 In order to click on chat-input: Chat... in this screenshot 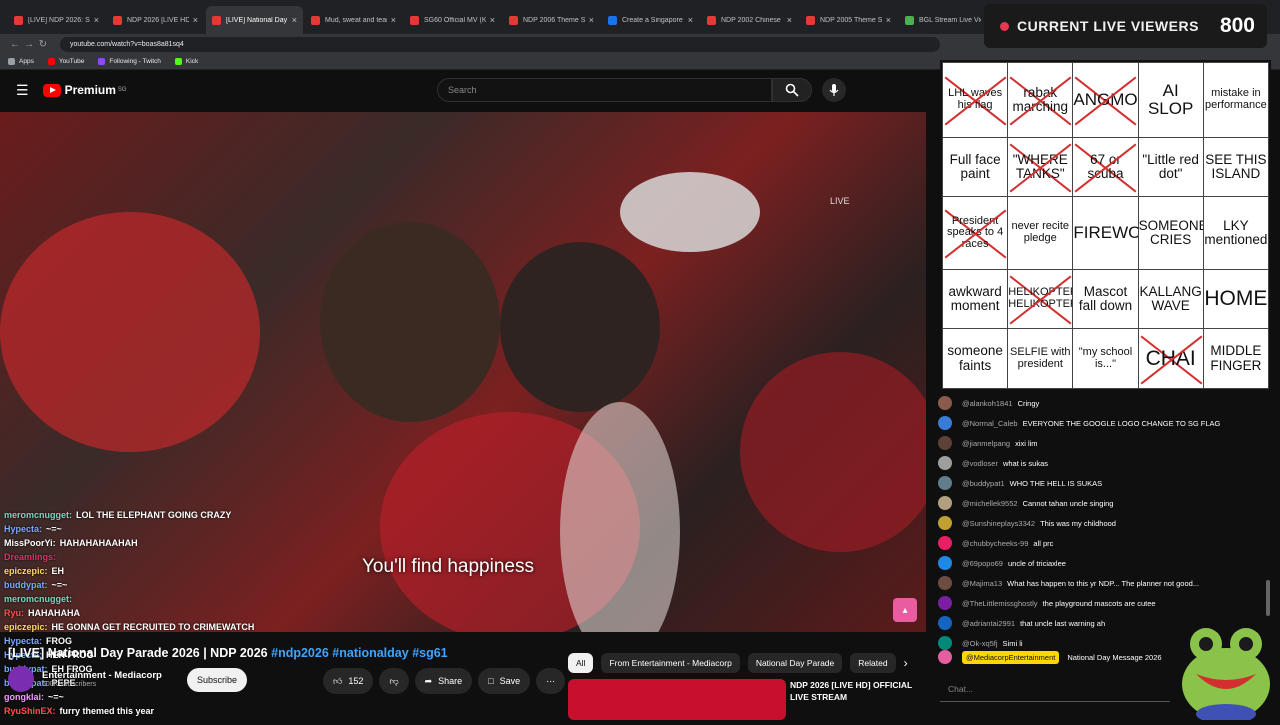, I will do `click(1055, 689)`.